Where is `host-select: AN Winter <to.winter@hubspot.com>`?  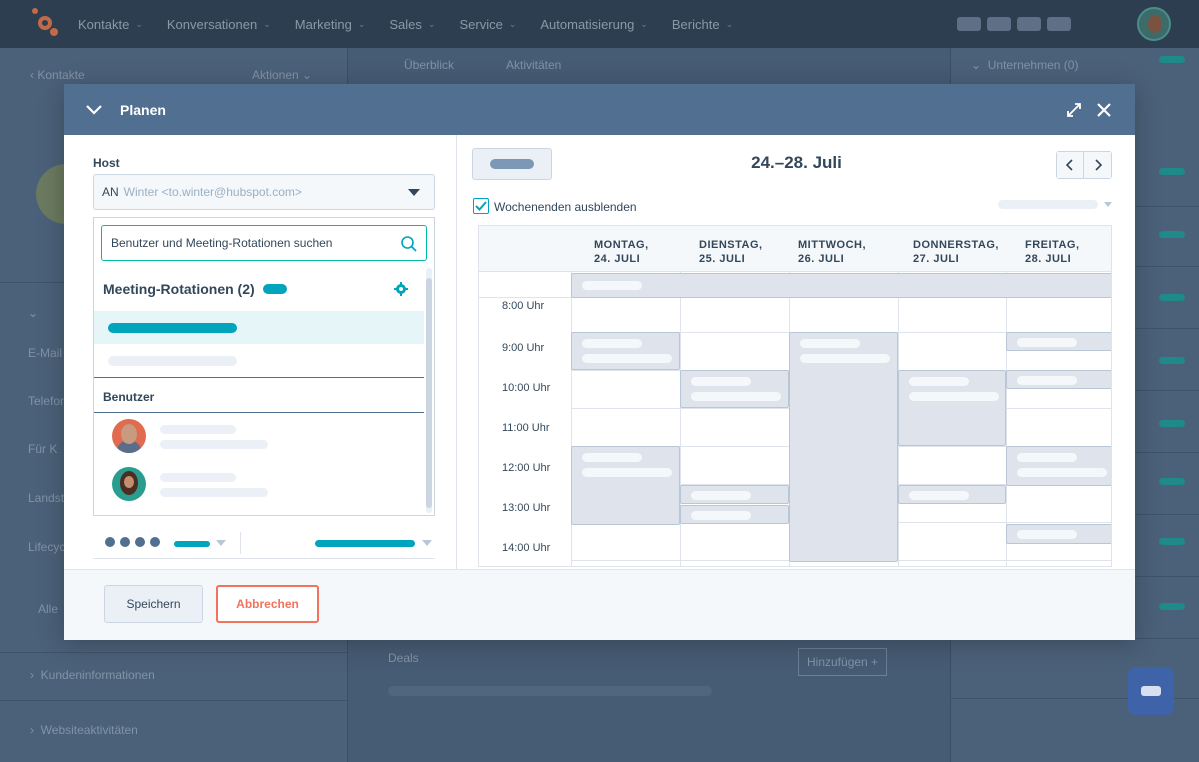
host-select: AN Winter <to.winter@hubspot.com> is located at coordinates (264, 192).